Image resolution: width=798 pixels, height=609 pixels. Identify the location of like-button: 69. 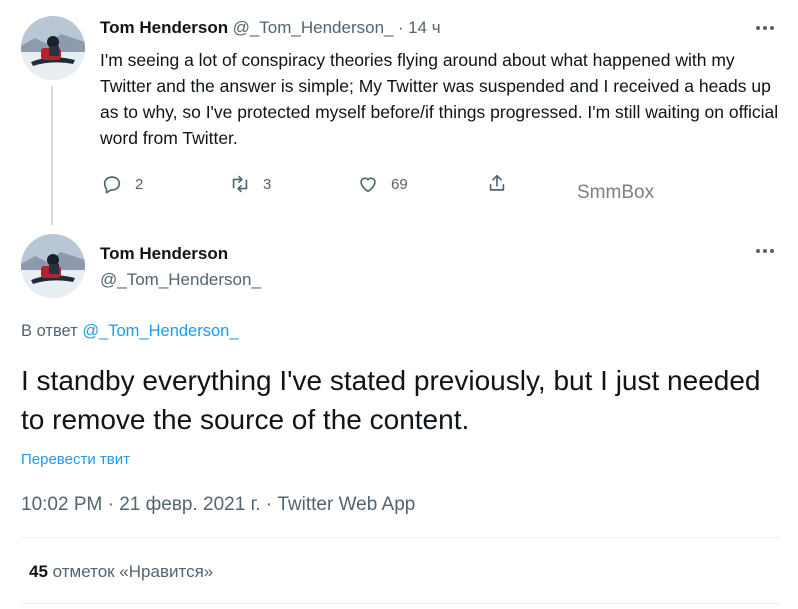
(382, 184).